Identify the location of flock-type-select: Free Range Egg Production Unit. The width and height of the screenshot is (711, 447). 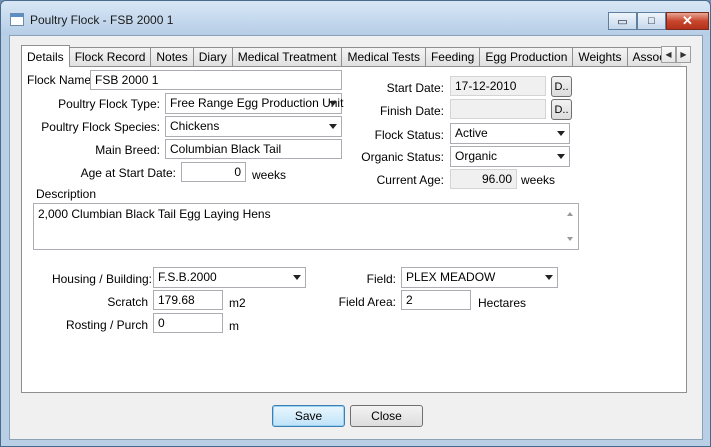
(254, 103).